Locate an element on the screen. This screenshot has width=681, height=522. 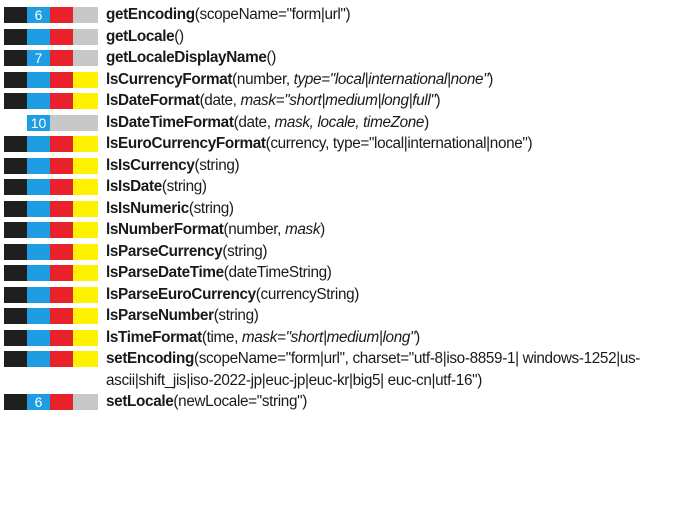
function-signature: setLocale(newLocale="string") is located at coordinates (393, 402).